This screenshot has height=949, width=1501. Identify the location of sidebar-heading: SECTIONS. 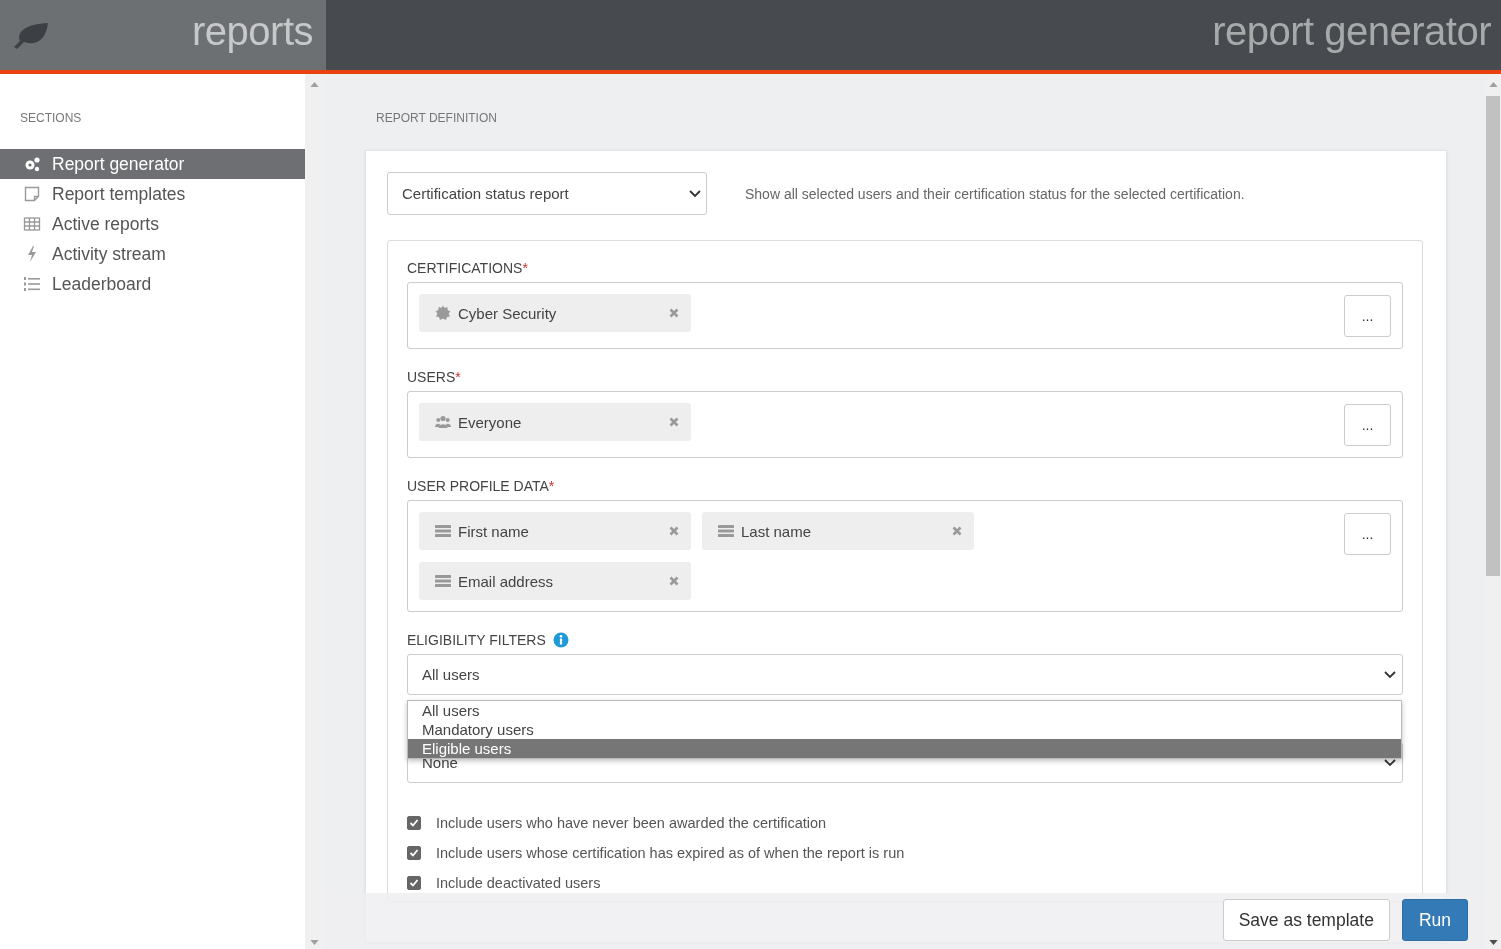
(51, 118).